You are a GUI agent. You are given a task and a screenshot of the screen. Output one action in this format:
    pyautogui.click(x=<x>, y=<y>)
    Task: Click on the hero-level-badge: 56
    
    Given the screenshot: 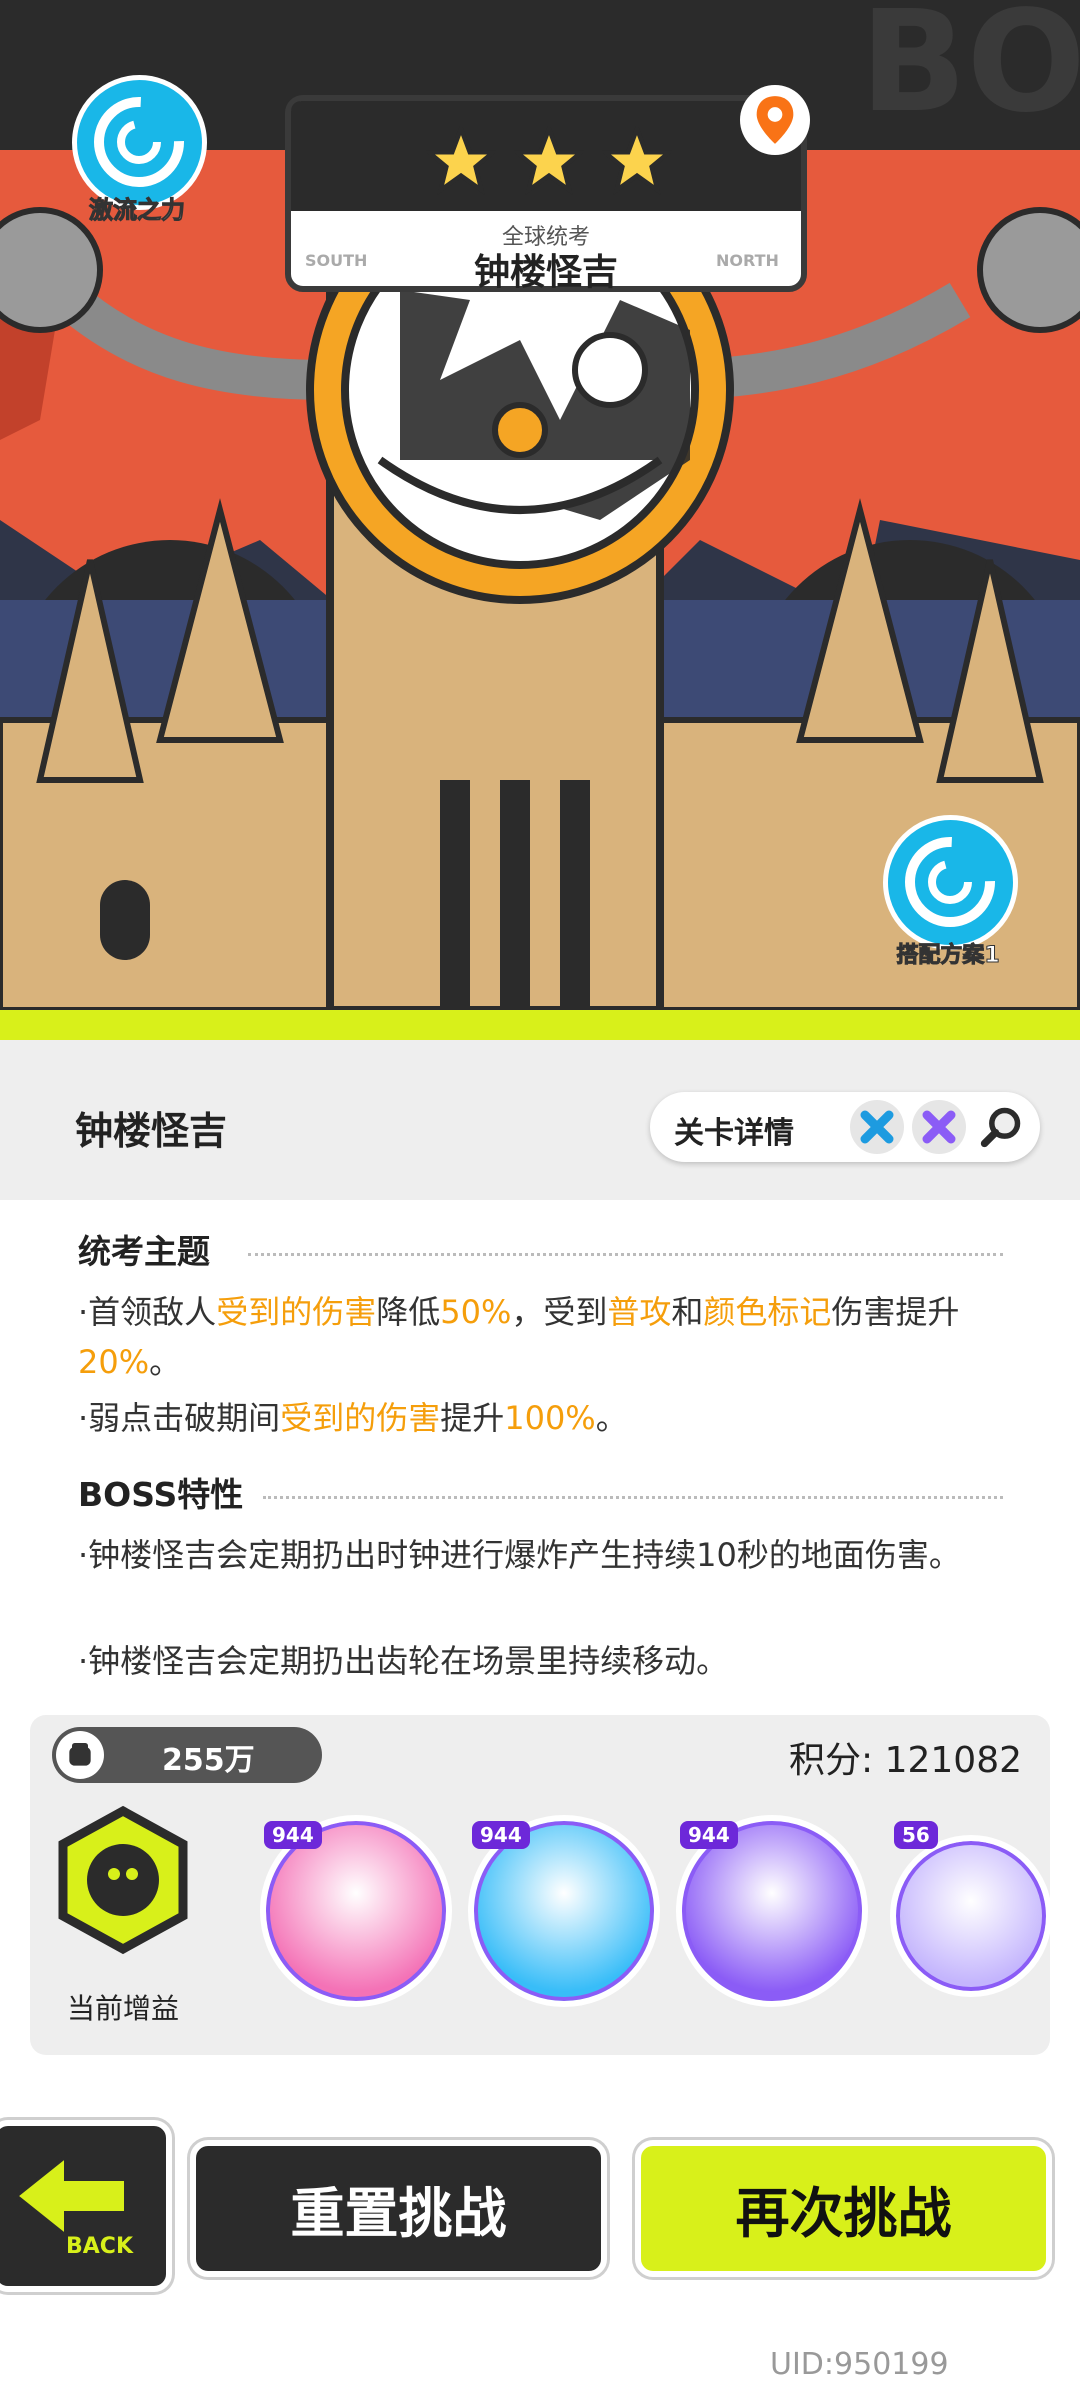 What is the action you would take?
    pyautogui.click(x=916, y=1835)
    